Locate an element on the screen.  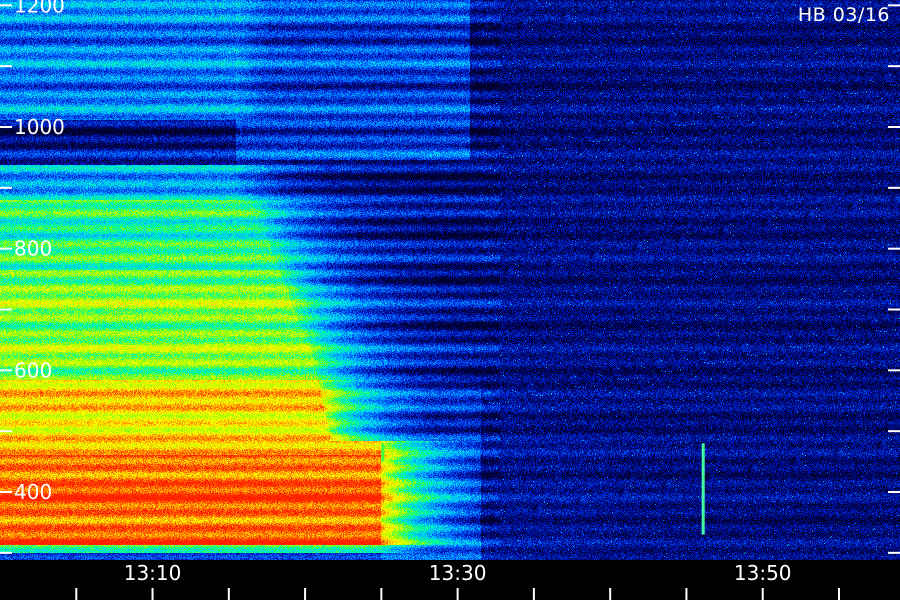
x-axis: 13:10 13:30 13:50 is located at coordinates (457, 580).